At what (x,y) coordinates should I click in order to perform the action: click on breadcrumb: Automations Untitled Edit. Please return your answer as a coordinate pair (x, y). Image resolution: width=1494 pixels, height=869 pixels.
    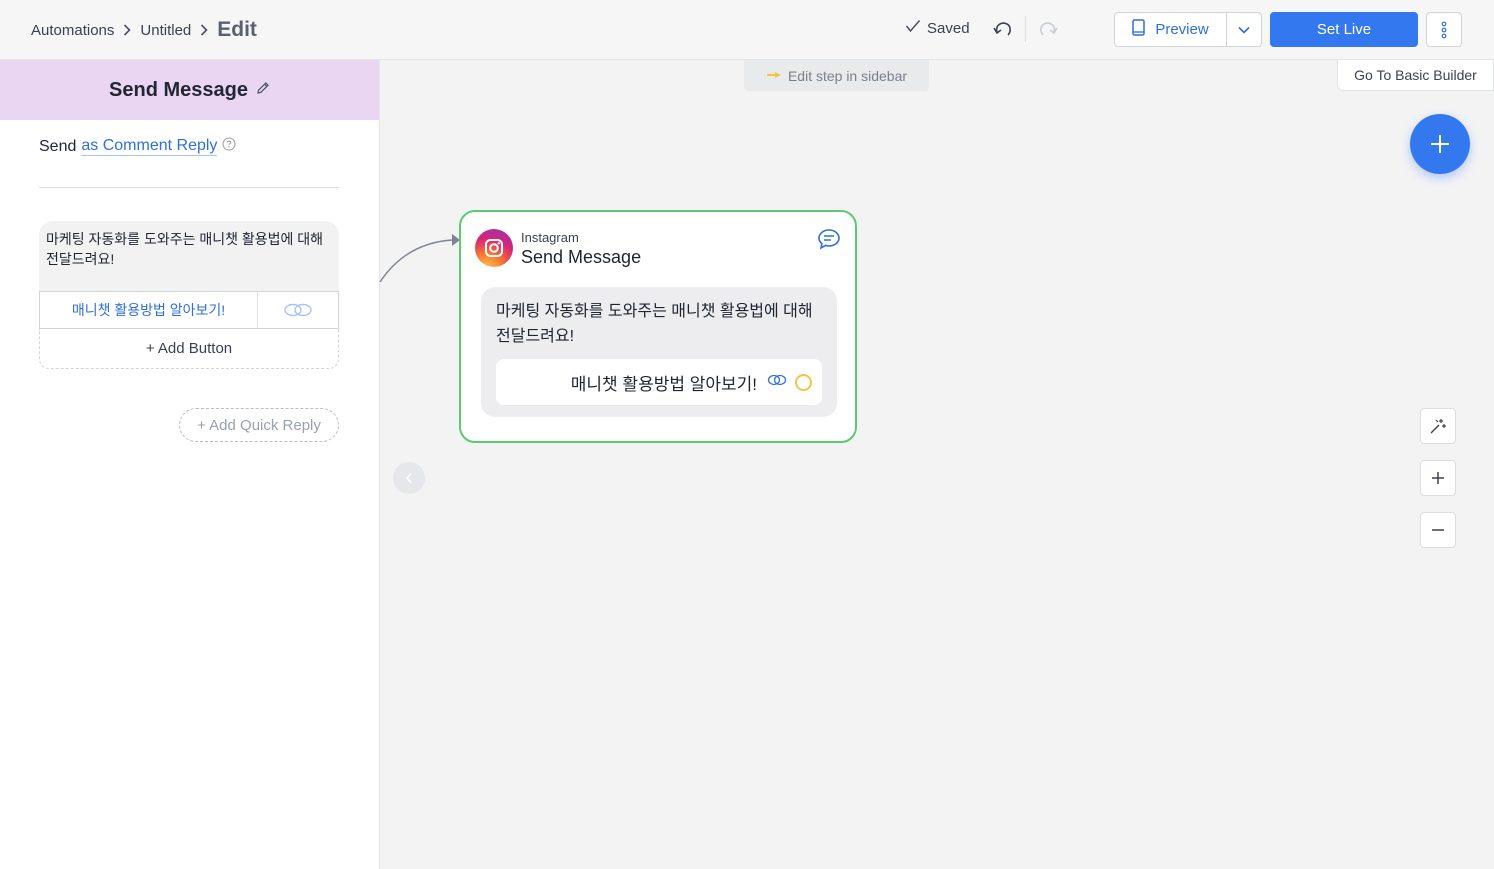
    Looking at the image, I should click on (144, 30).